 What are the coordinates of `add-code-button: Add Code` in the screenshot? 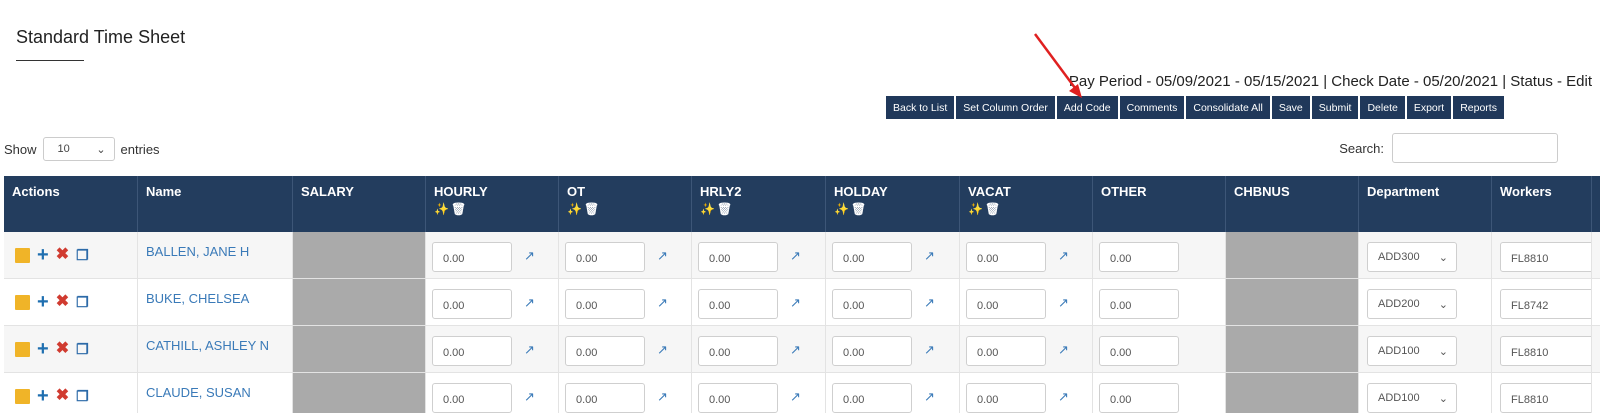 It's located at (1087, 107).